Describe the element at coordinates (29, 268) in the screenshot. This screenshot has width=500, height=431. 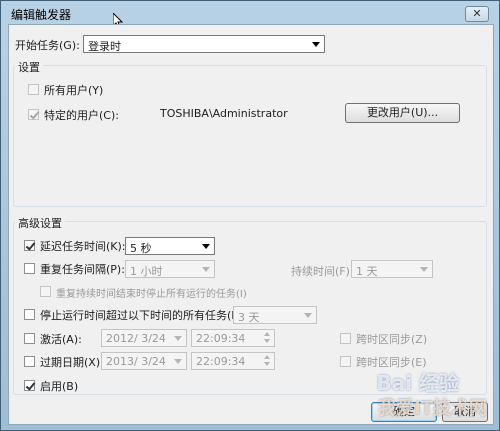
I see `repeat-task-checkbox` at that location.